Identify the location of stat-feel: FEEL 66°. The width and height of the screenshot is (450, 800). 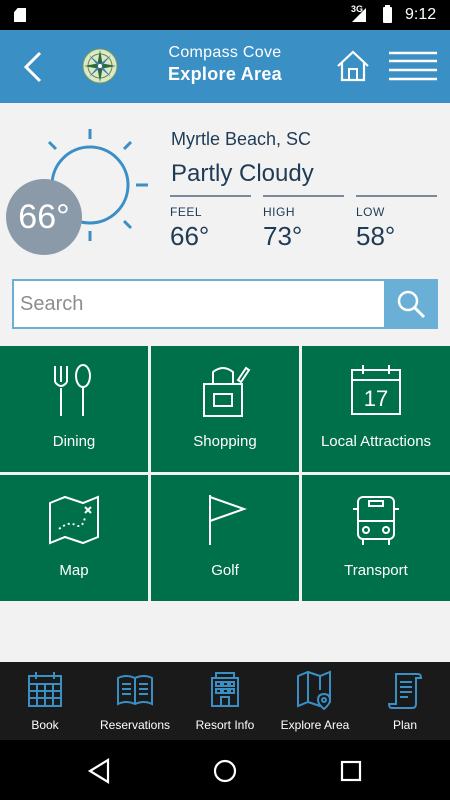
(210, 223).